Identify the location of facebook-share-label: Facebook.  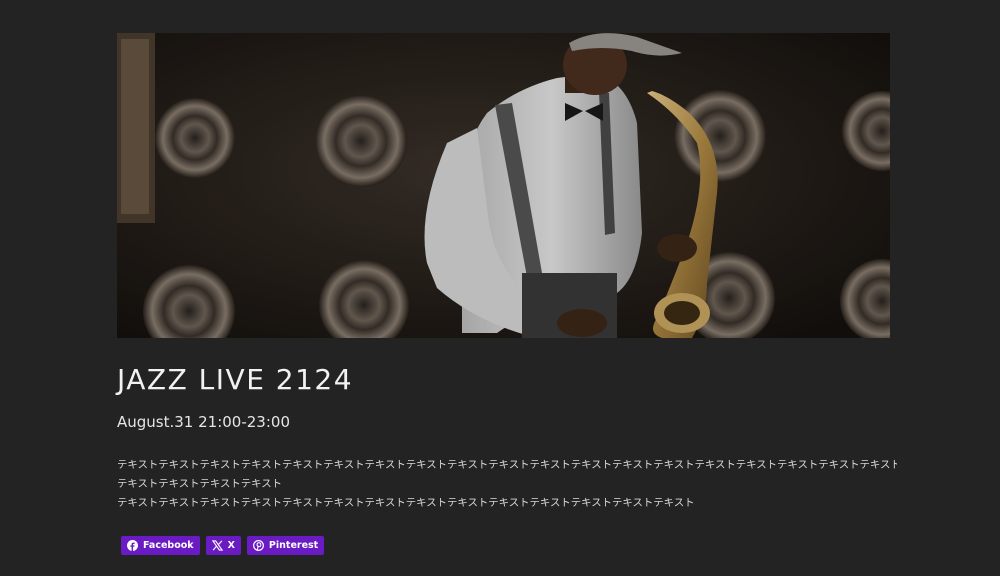
(168, 545).